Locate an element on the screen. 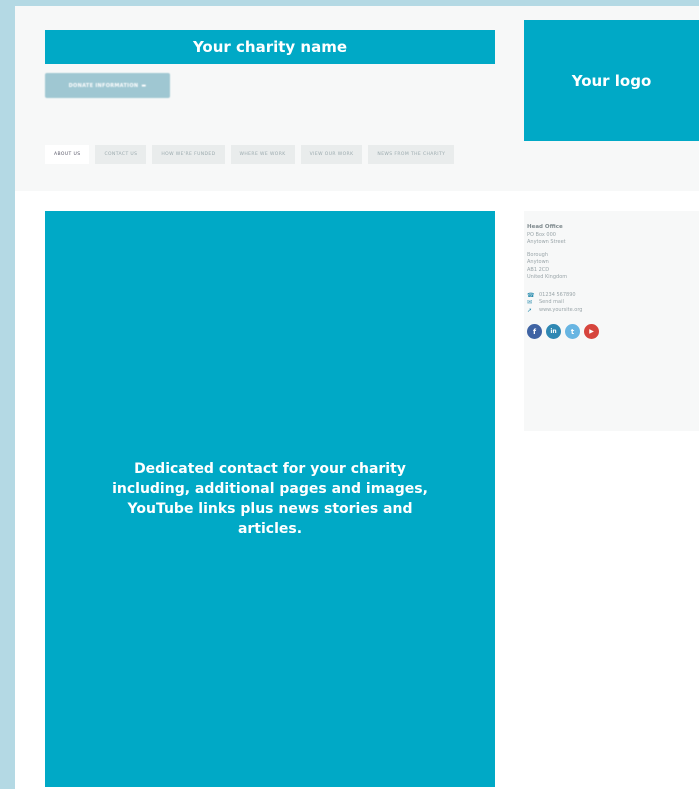 The image size is (699, 789). website-text: www.yoursite.org is located at coordinates (561, 309).